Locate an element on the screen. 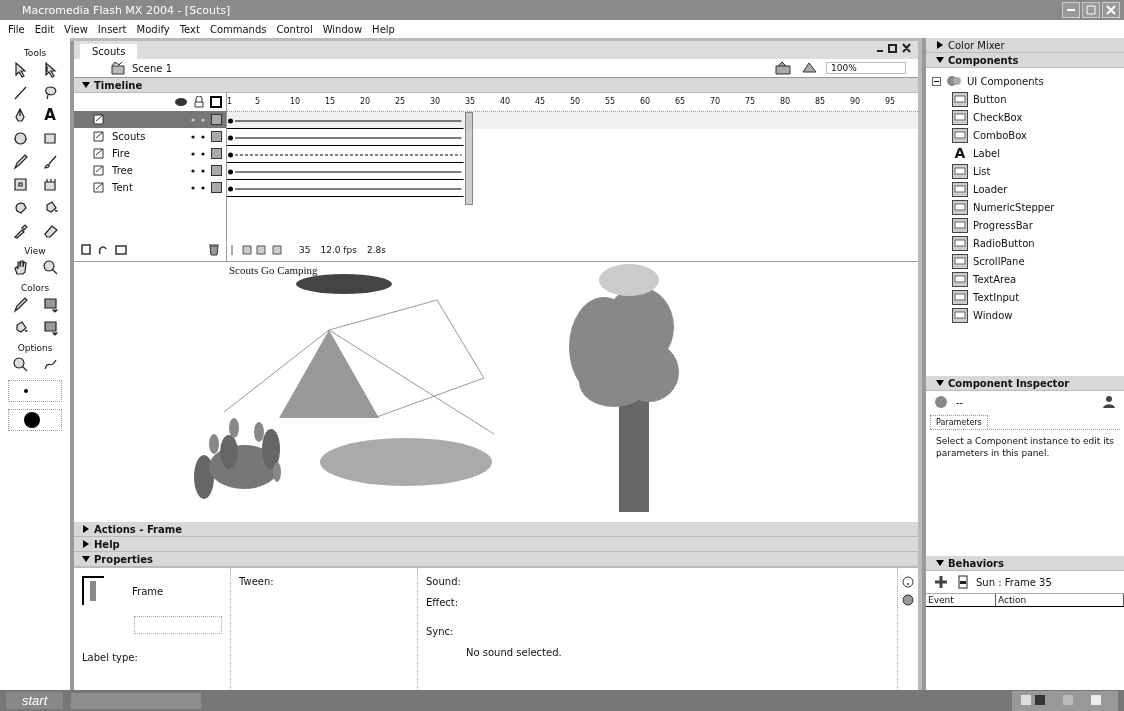 This screenshot has height=711, width=1124. menu-item: Control is located at coordinates (294, 29).